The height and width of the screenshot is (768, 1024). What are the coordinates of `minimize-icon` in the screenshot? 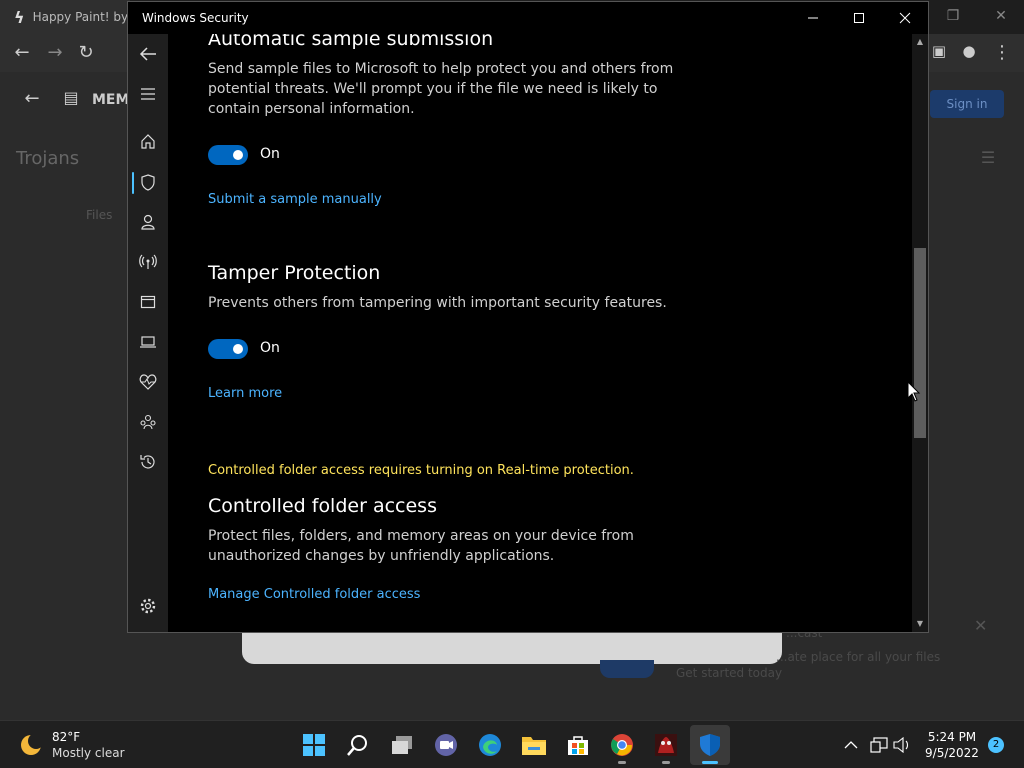 It's located at (813, 18).